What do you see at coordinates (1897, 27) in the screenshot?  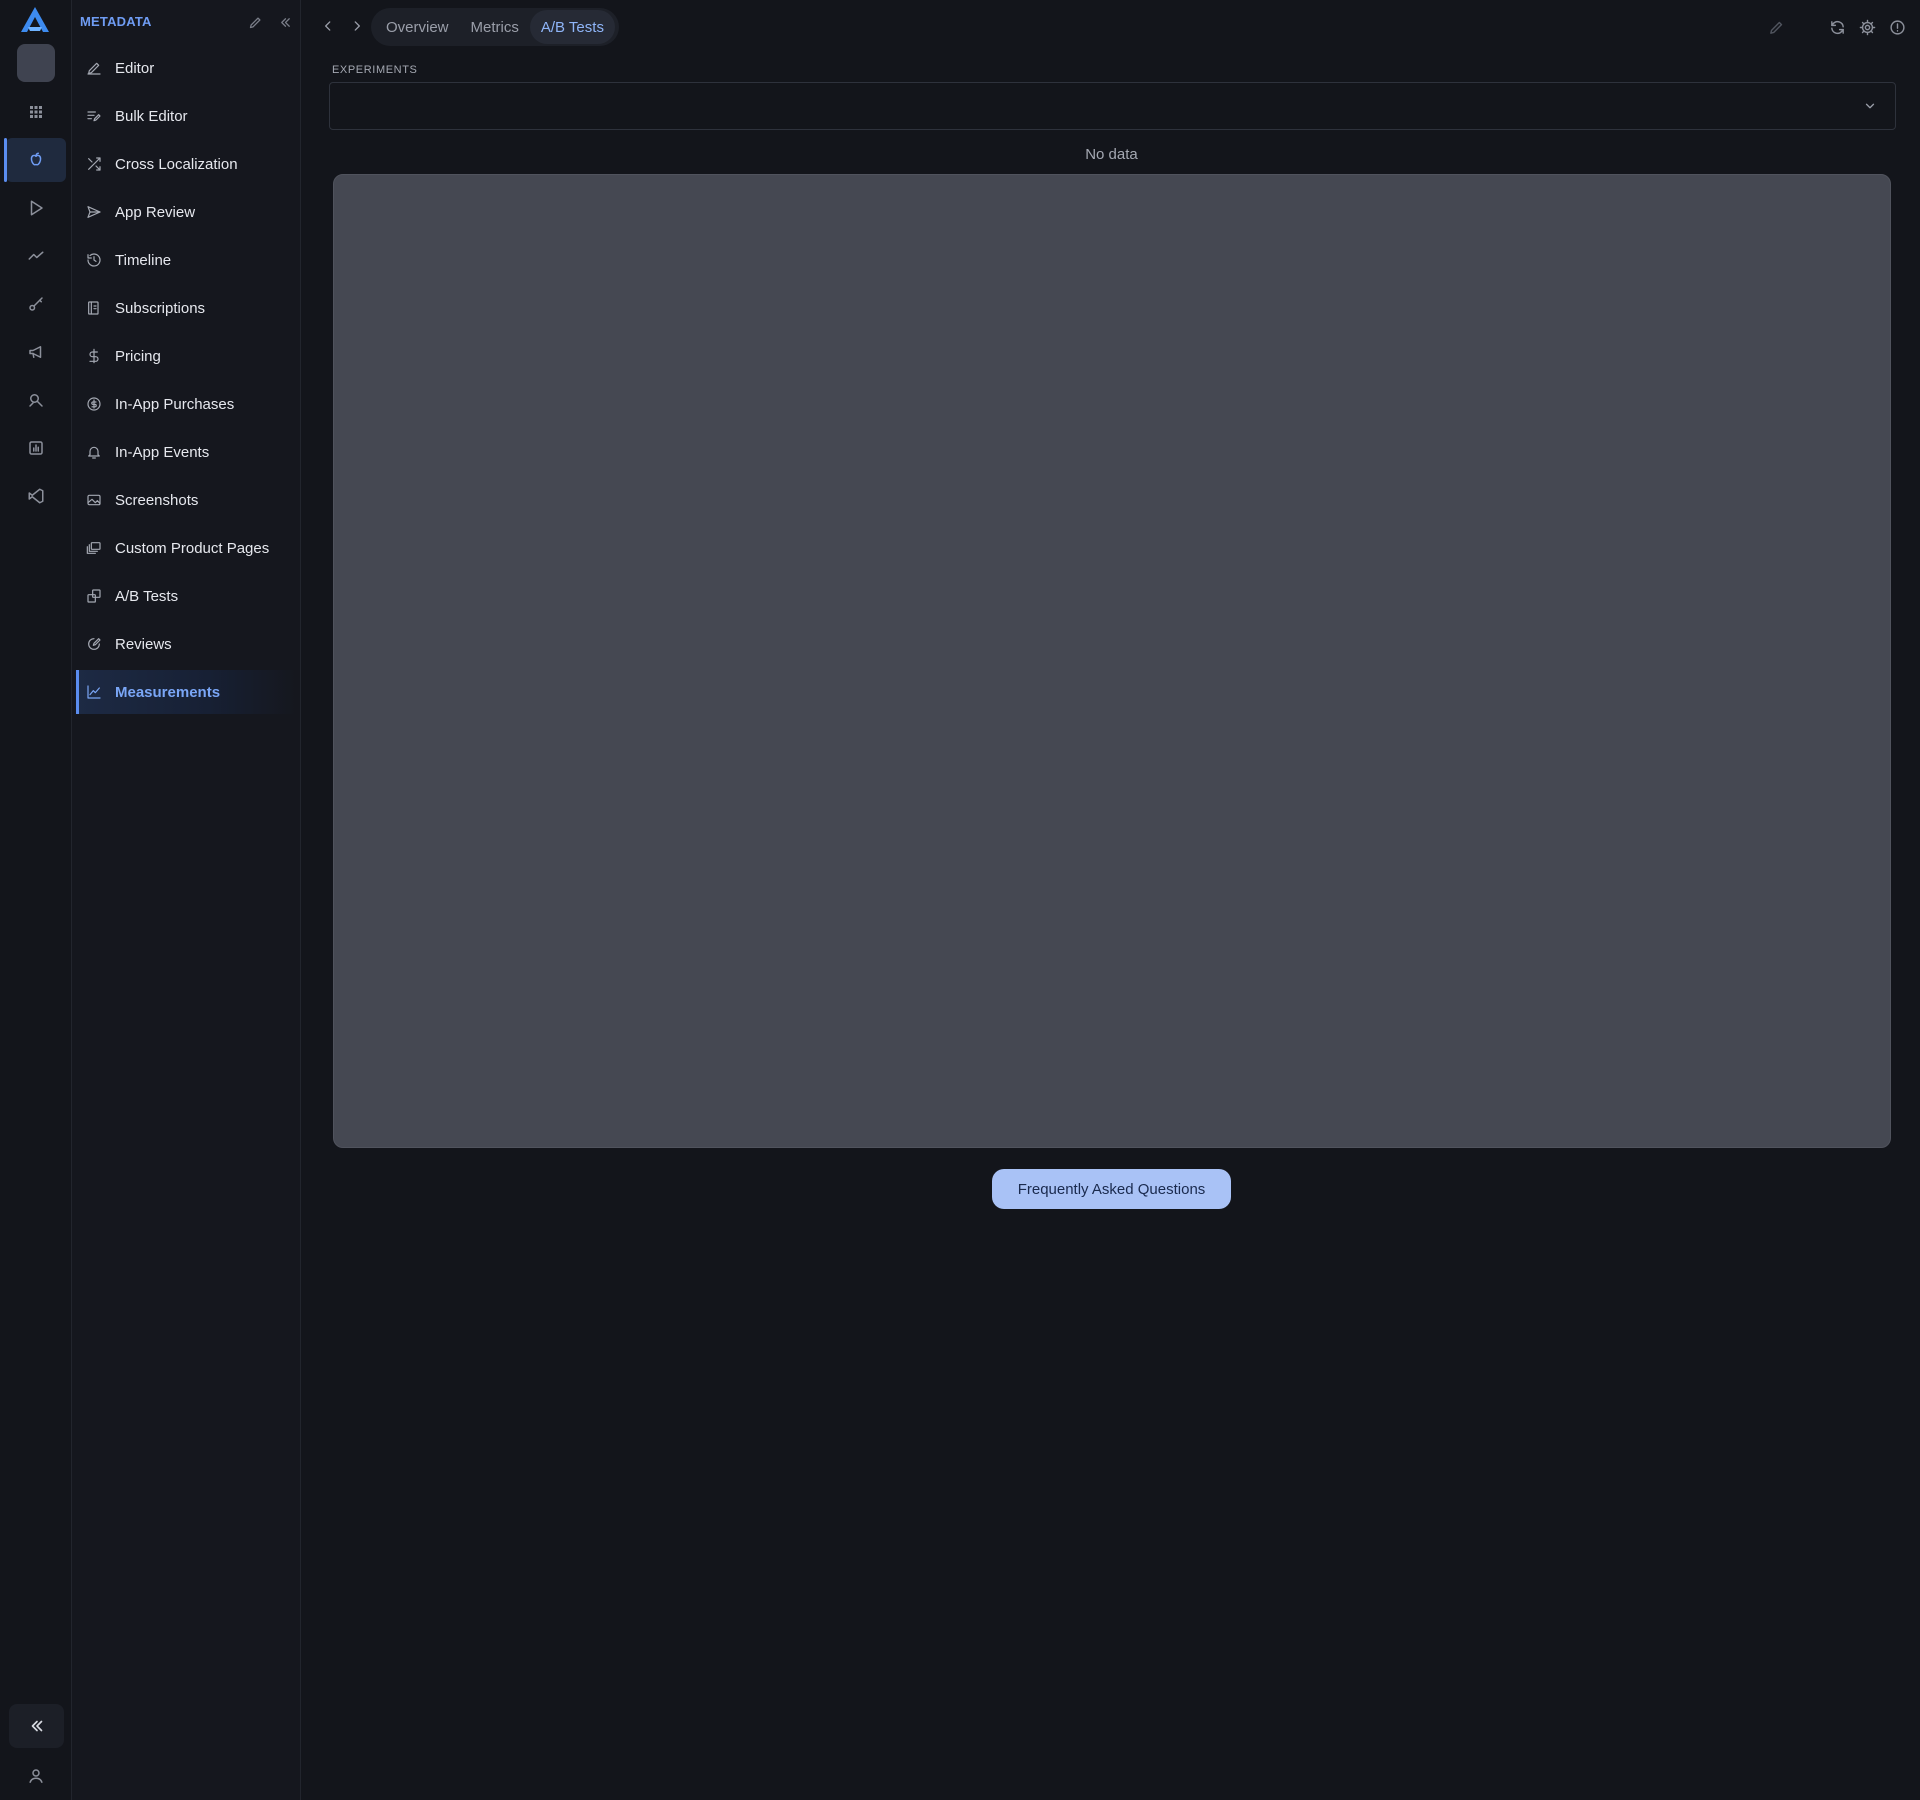 I see `help-icon` at bounding box center [1897, 27].